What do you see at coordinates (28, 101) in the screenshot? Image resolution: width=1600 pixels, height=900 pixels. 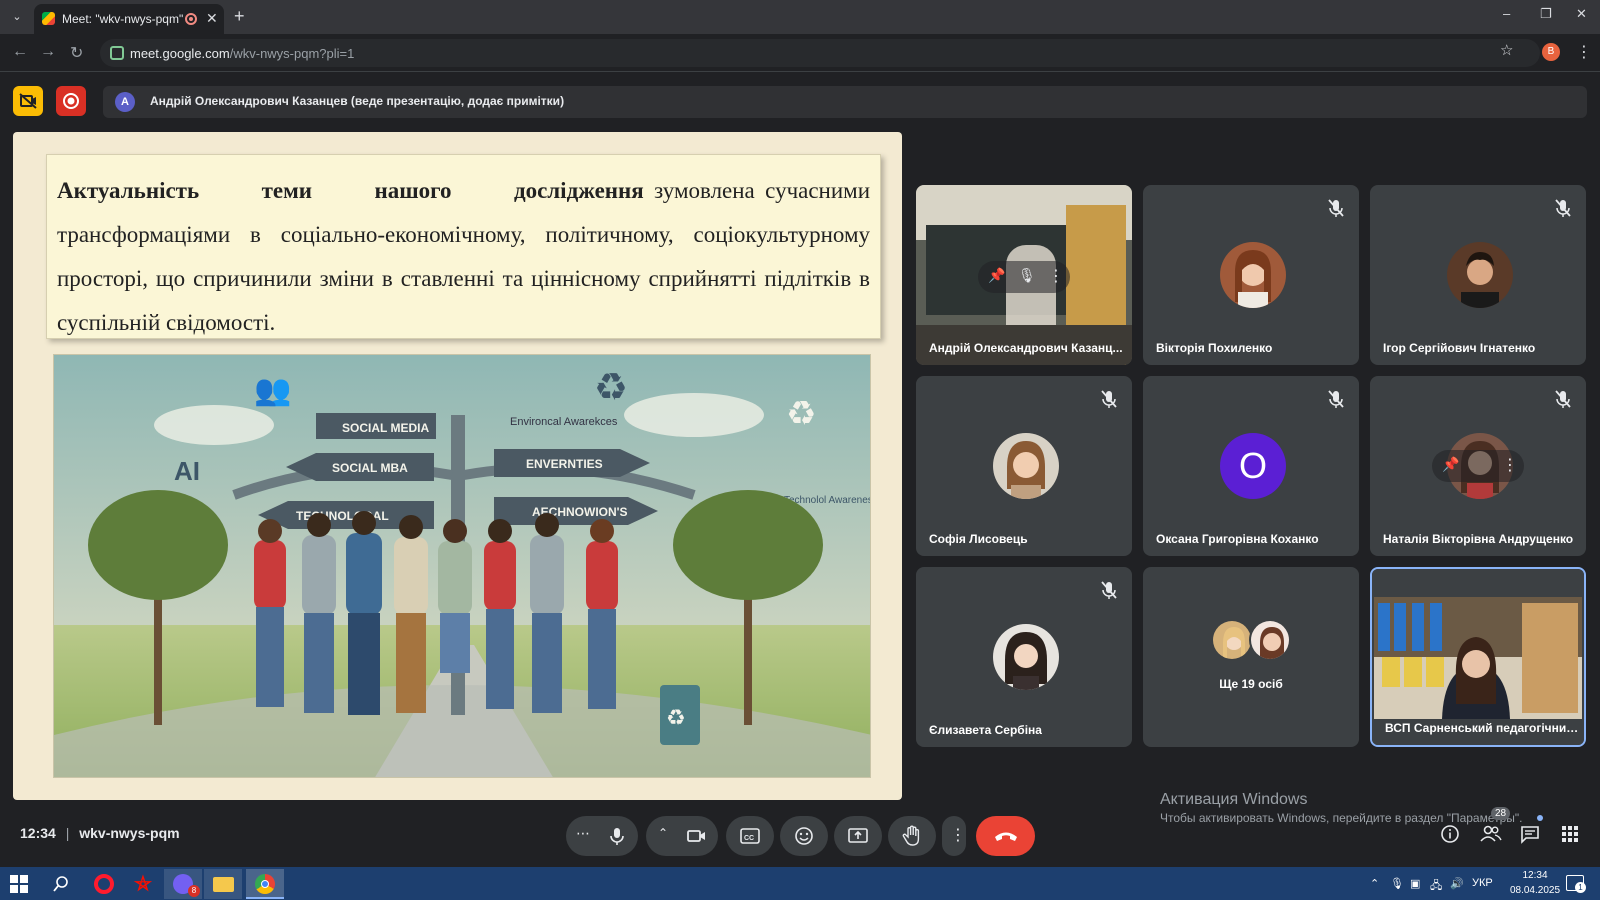 I see `no-camera-icon` at bounding box center [28, 101].